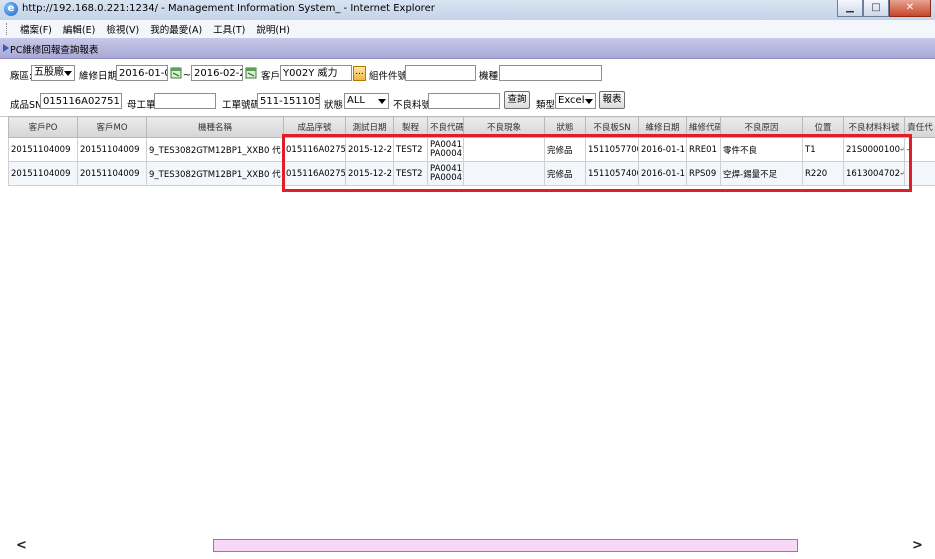 The image size is (935, 559). Describe the element at coordinates (823, 149) in the screenshot. I see `table-cell: T1` at that location.